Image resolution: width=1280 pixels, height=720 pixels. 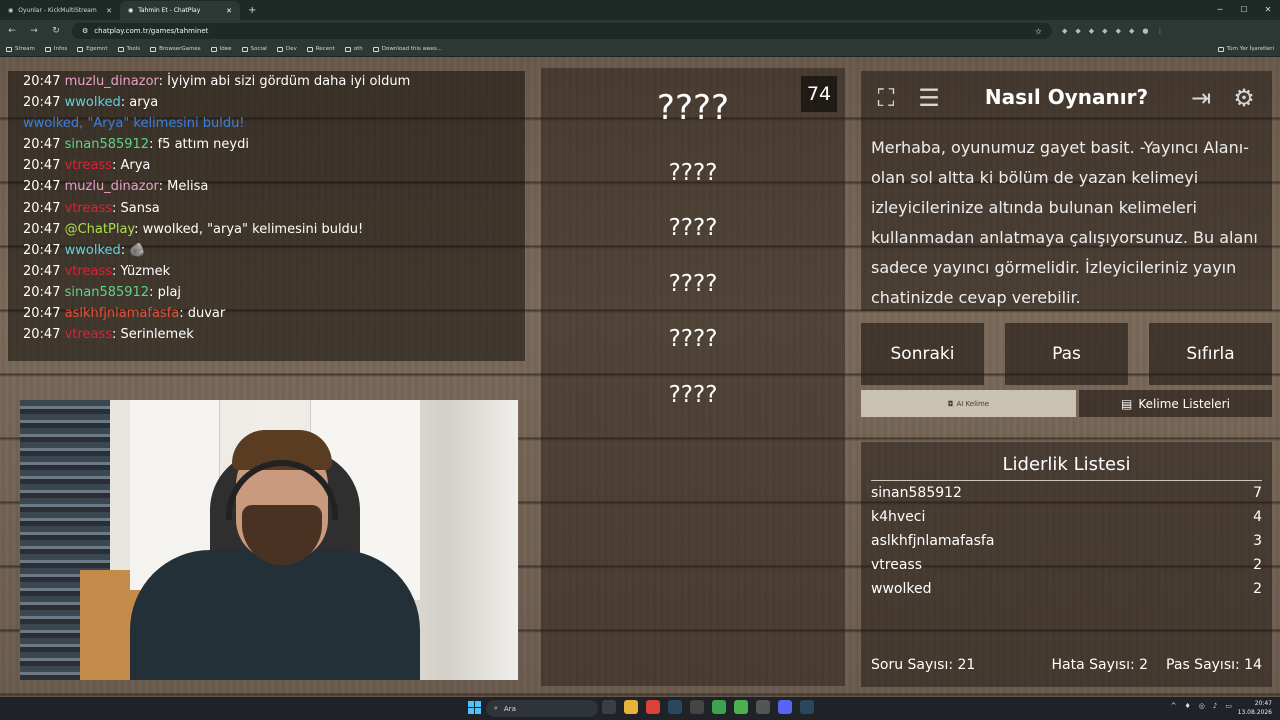 What do you see at coordinates (122, 313) in the screenshot?
I see `chat-username: aslkhfjnlamafasfa` at bounding box center [122, 313].